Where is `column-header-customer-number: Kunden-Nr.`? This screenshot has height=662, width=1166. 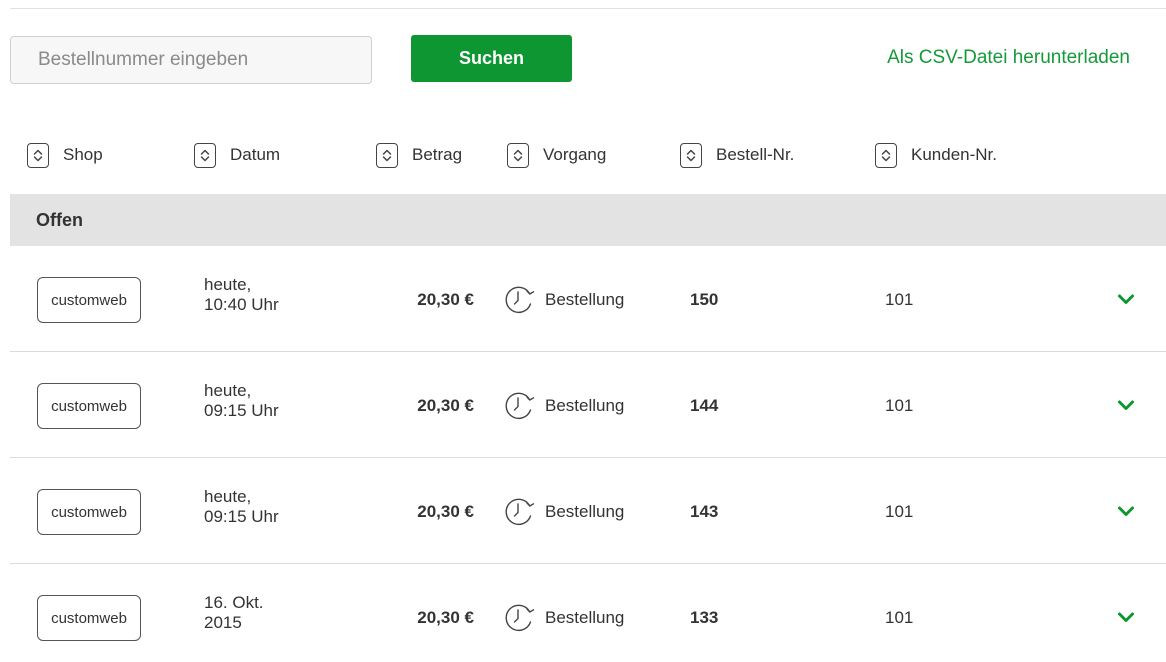
column-header-customer-number: Kunden-Nr. is located at coordinates (936, 155).